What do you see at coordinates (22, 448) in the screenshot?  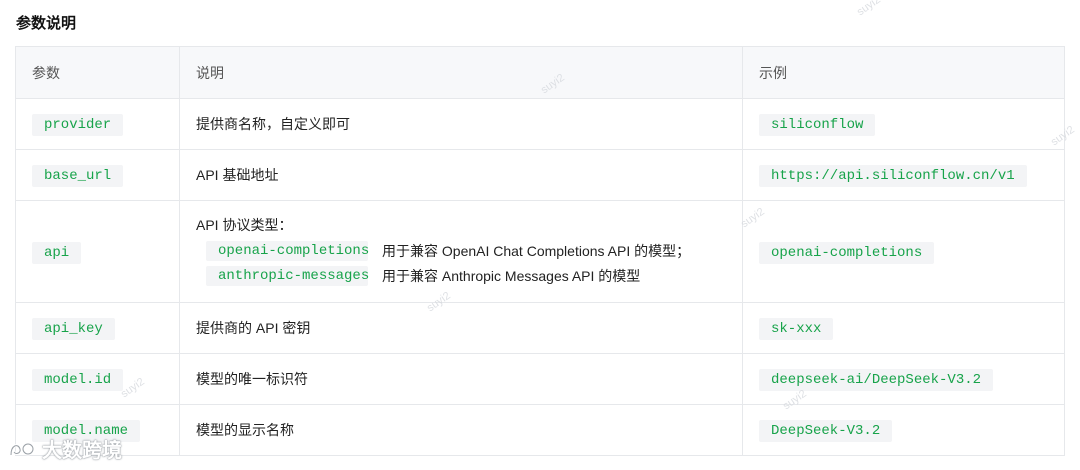 I see `logo-mark-icon` at bounding box center [22, 448].